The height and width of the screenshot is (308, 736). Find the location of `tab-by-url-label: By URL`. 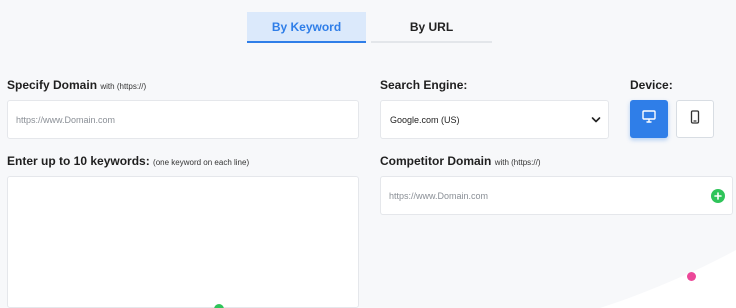

tab-by-url-label: By URL is located at coordinates (431, 26).